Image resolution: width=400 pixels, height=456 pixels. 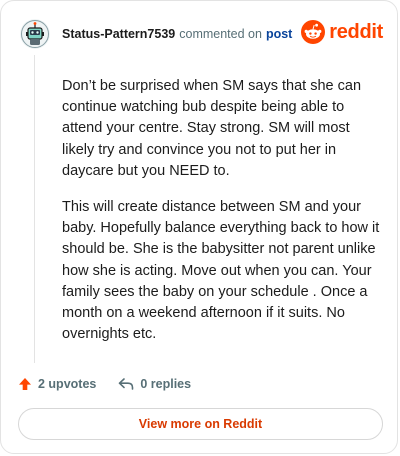 I want to click on avatar-robot-icon, so click(x=35, y=34).